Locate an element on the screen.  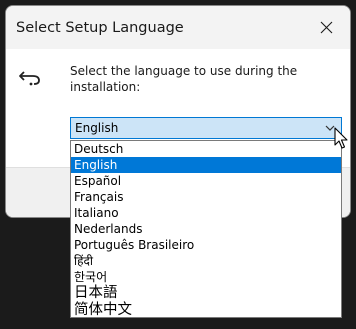
language-option: Français is located at coordinates (206, 197).